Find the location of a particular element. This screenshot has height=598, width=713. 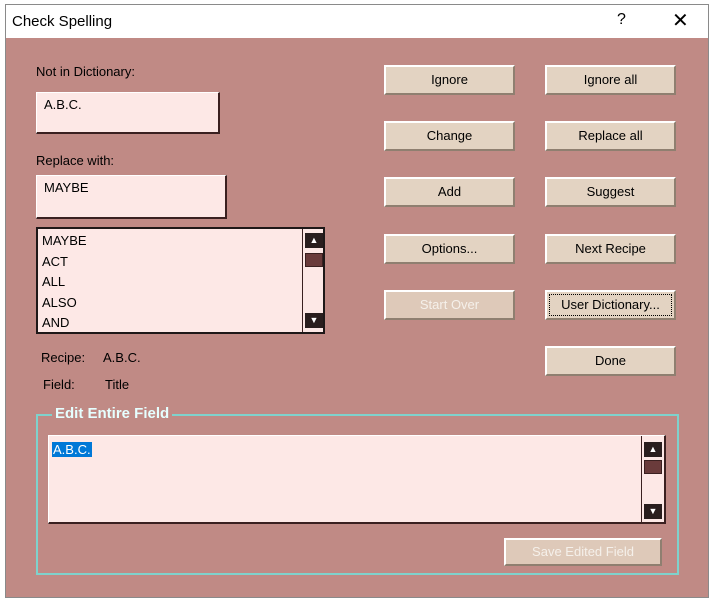

change-button: Change is located at coordinates (449, 136).